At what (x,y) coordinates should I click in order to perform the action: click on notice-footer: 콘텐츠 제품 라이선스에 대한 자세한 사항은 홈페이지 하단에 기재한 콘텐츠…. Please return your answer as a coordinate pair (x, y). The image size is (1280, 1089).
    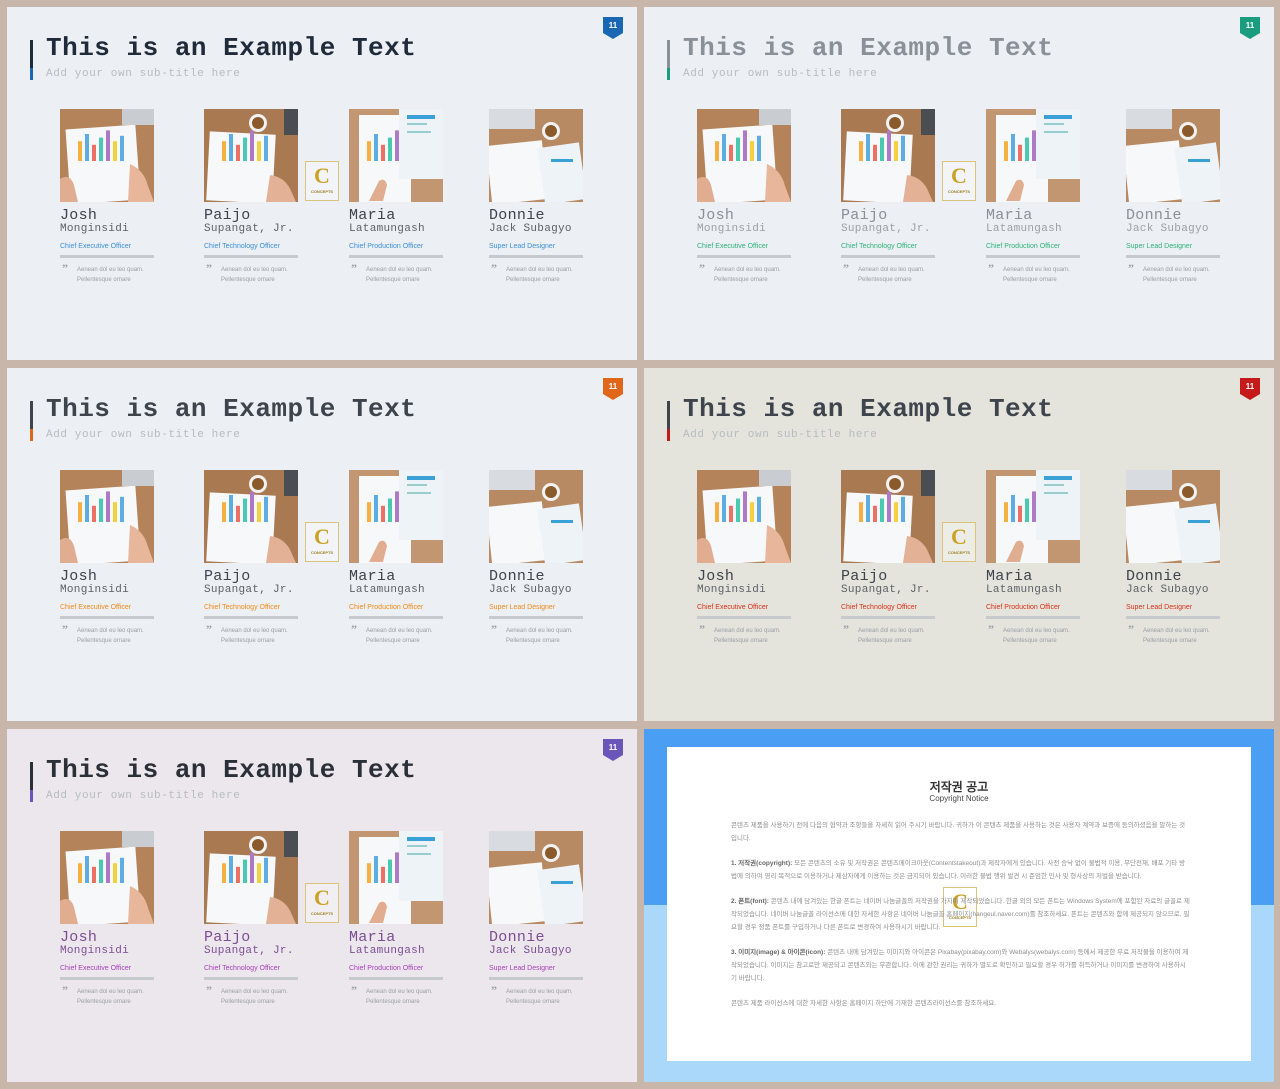
    Looking at the image, I should click on (864, 1003).